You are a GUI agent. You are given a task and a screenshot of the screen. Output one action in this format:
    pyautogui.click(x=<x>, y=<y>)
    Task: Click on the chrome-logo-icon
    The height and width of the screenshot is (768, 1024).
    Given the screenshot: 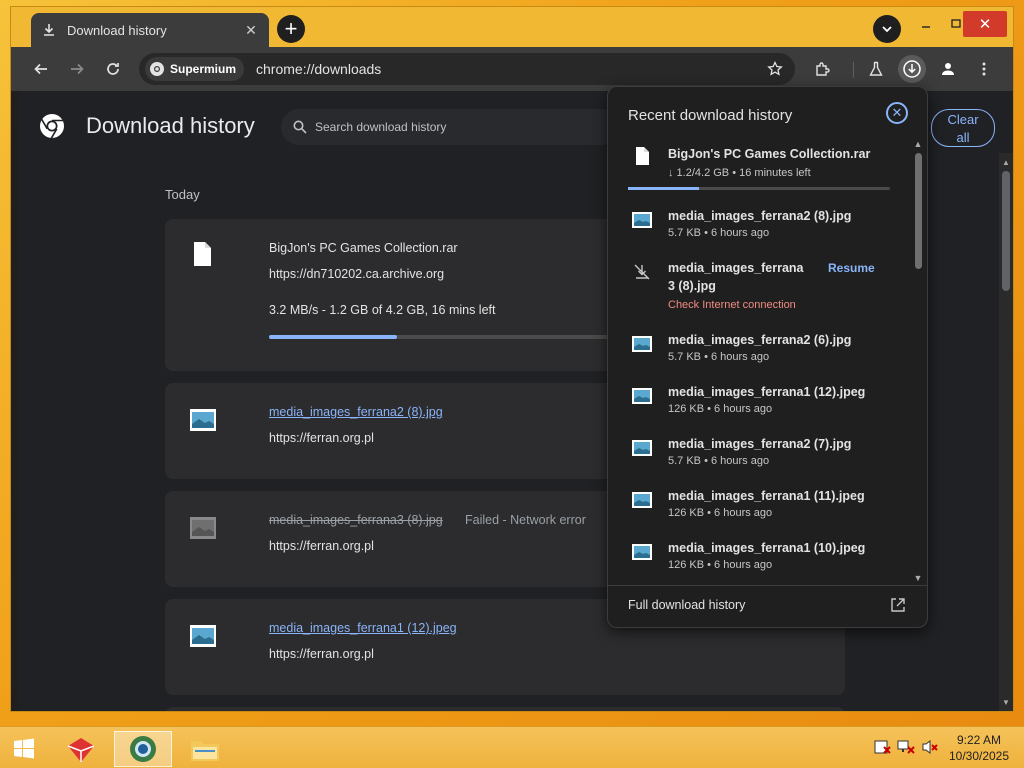 What is the action you would take?
    pyautogui.click(x=52, y=126)
    